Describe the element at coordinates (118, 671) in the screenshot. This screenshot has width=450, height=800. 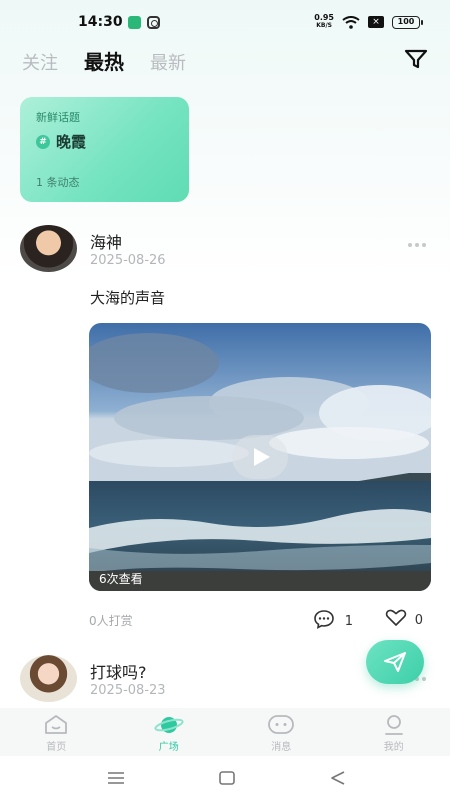
I see `post-username: 打球吗?` at that location.